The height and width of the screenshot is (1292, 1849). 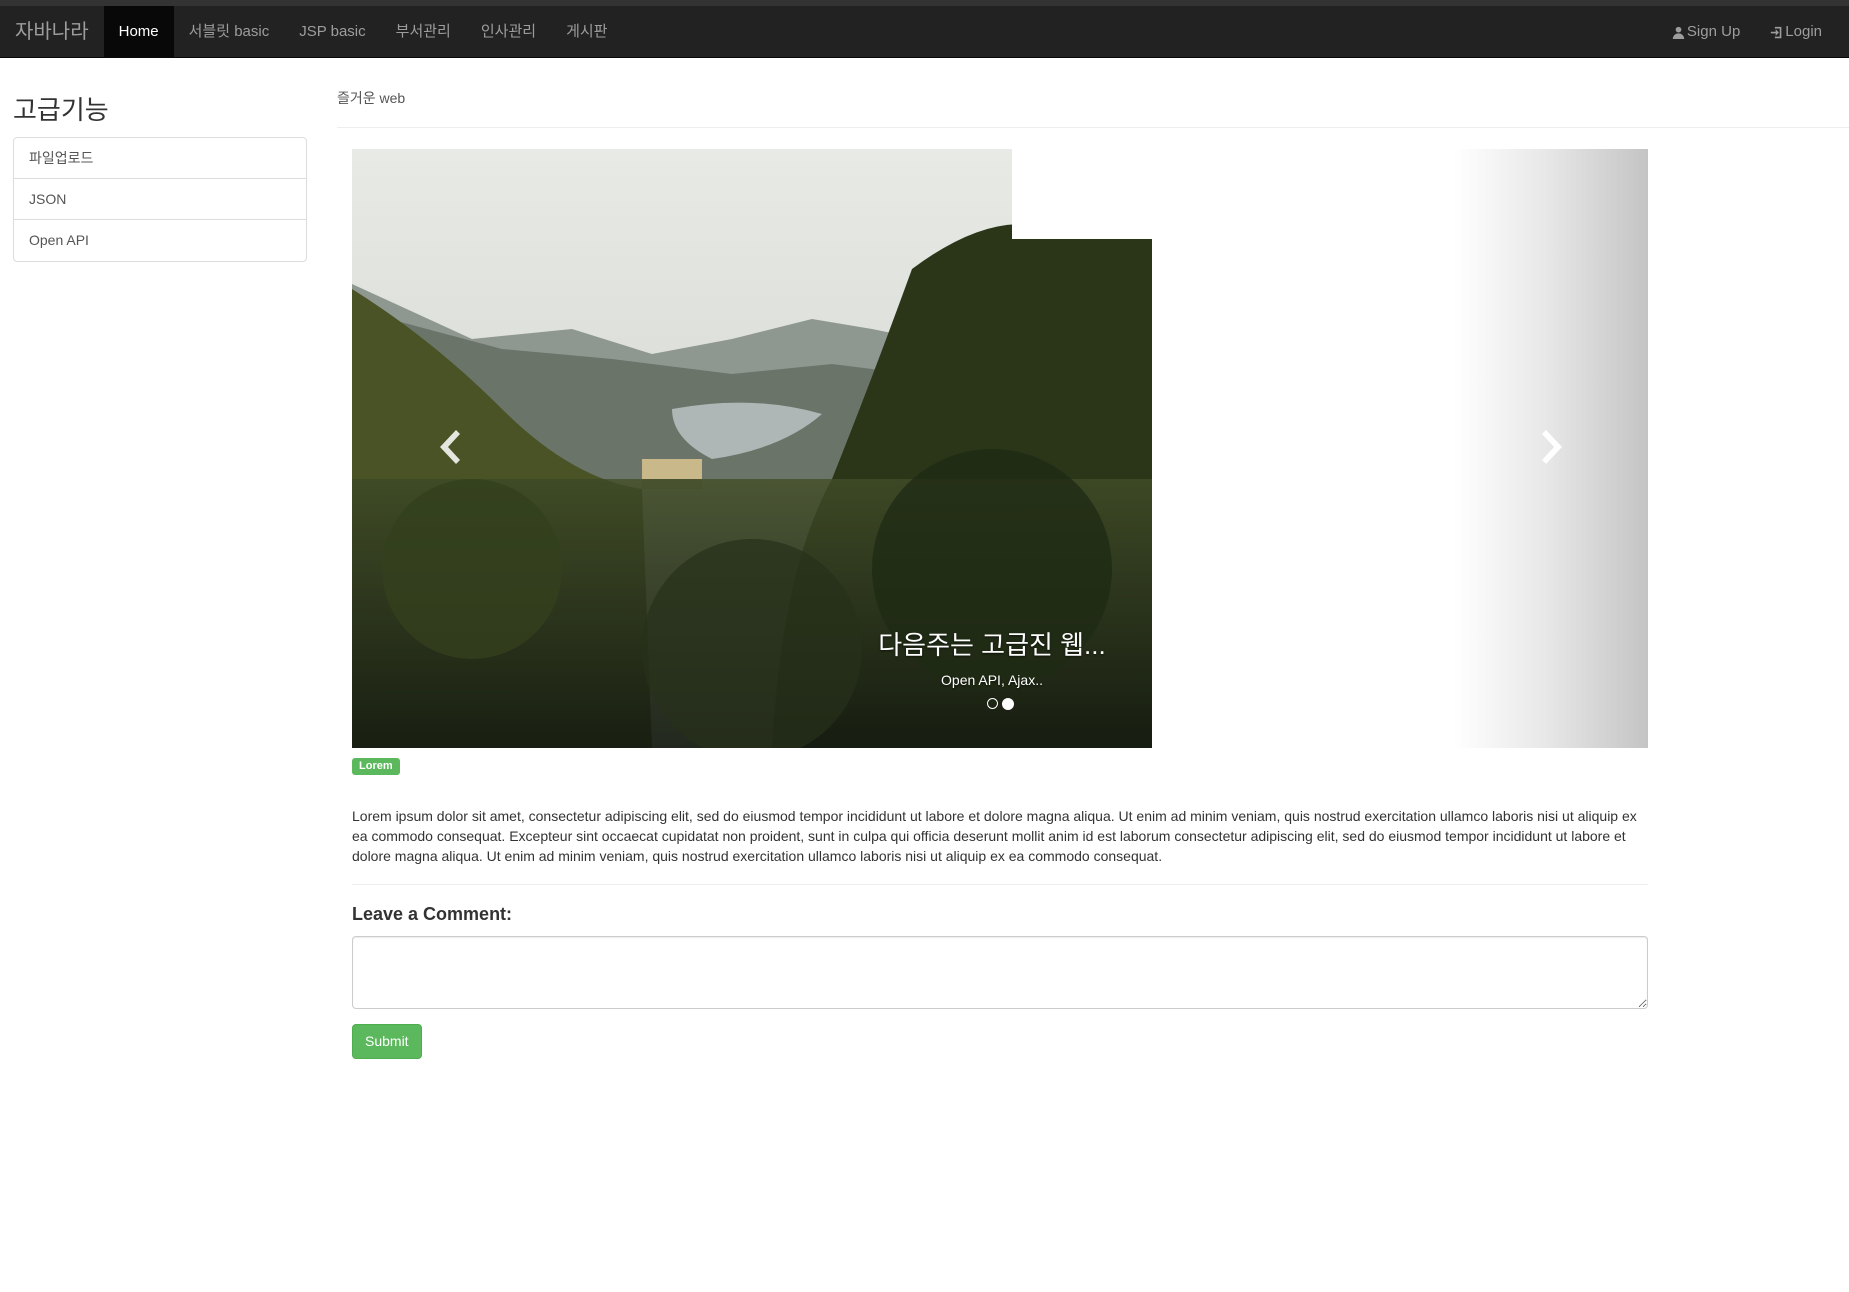 I want to click on carousel-indicators, so click(x=1000, y=704).